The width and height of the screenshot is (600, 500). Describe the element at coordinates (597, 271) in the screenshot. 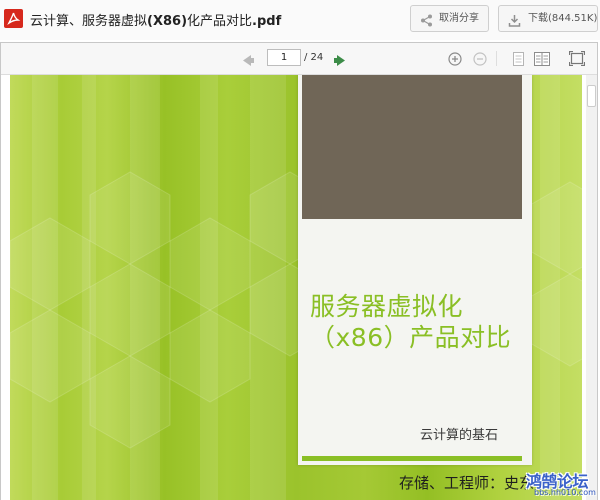

I see `viewer-border-right` at that location.